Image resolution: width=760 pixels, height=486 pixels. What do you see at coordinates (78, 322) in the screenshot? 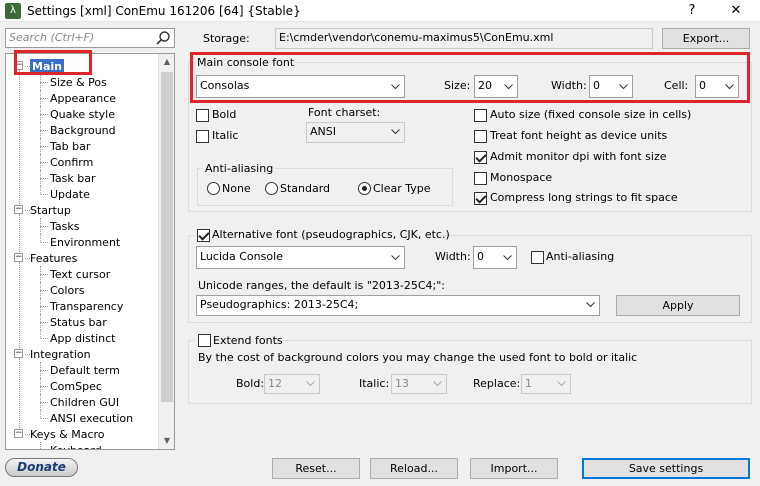
I see `tree-item-status-bar: Status bar` at bounding box center [78, 322].